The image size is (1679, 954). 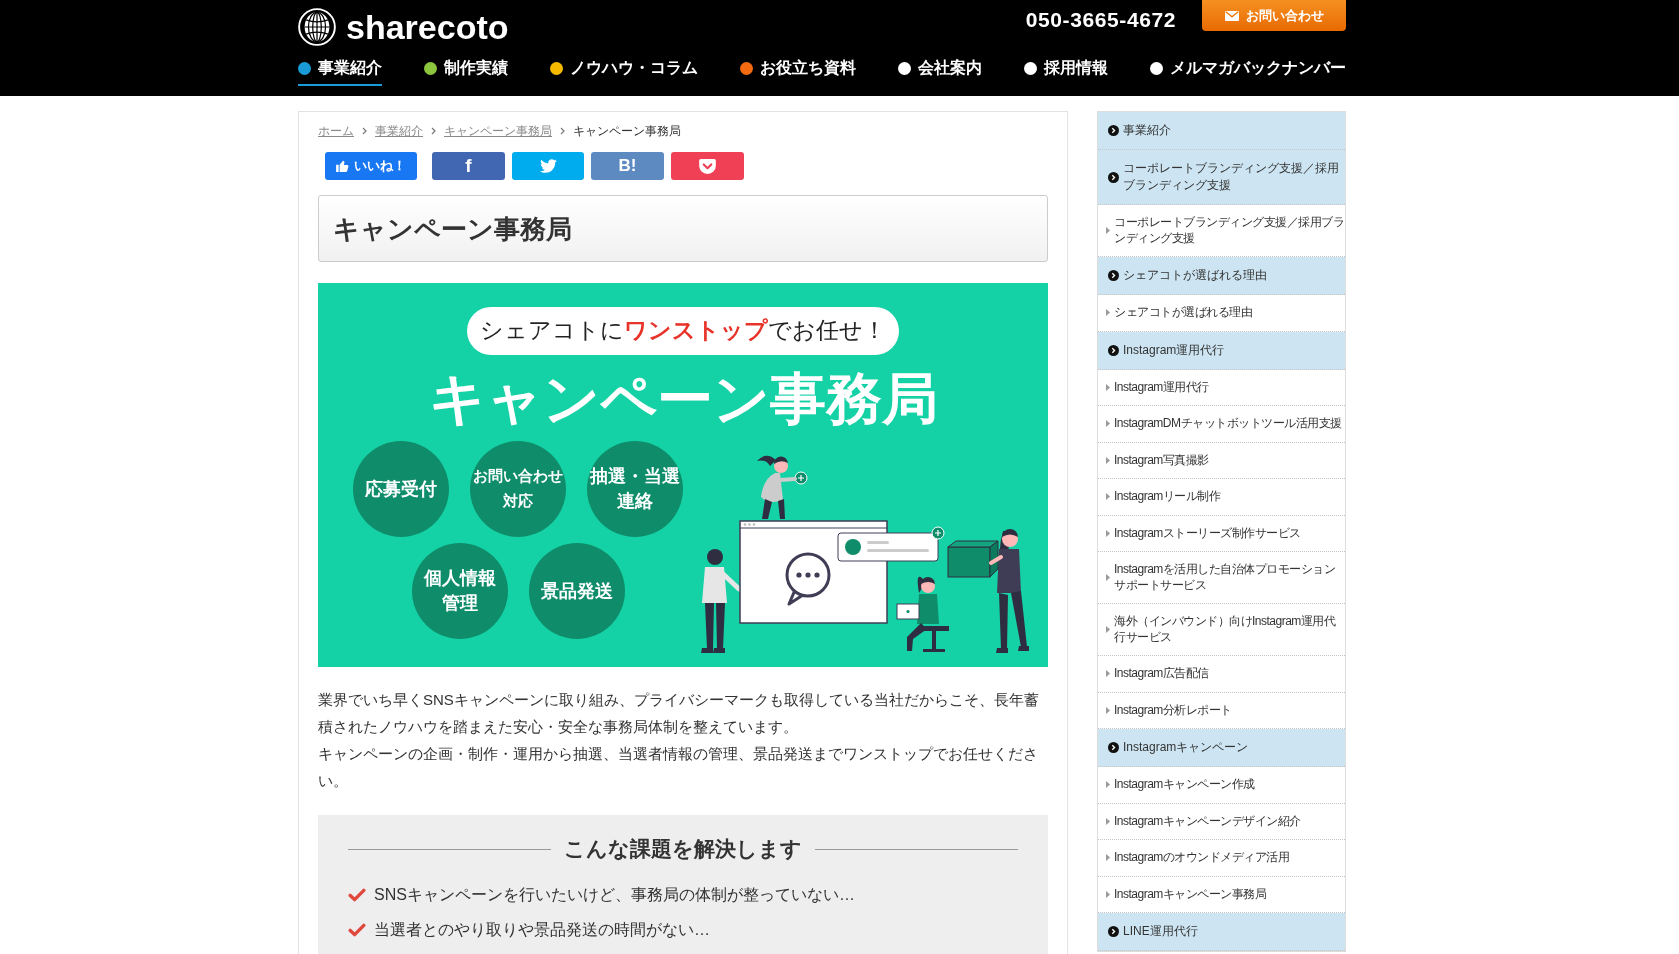 What do you see at coordinates (683, 399) in the screenshot?
I see `banner-title: キャンペーン事務局` at bounding box center [683, 399].